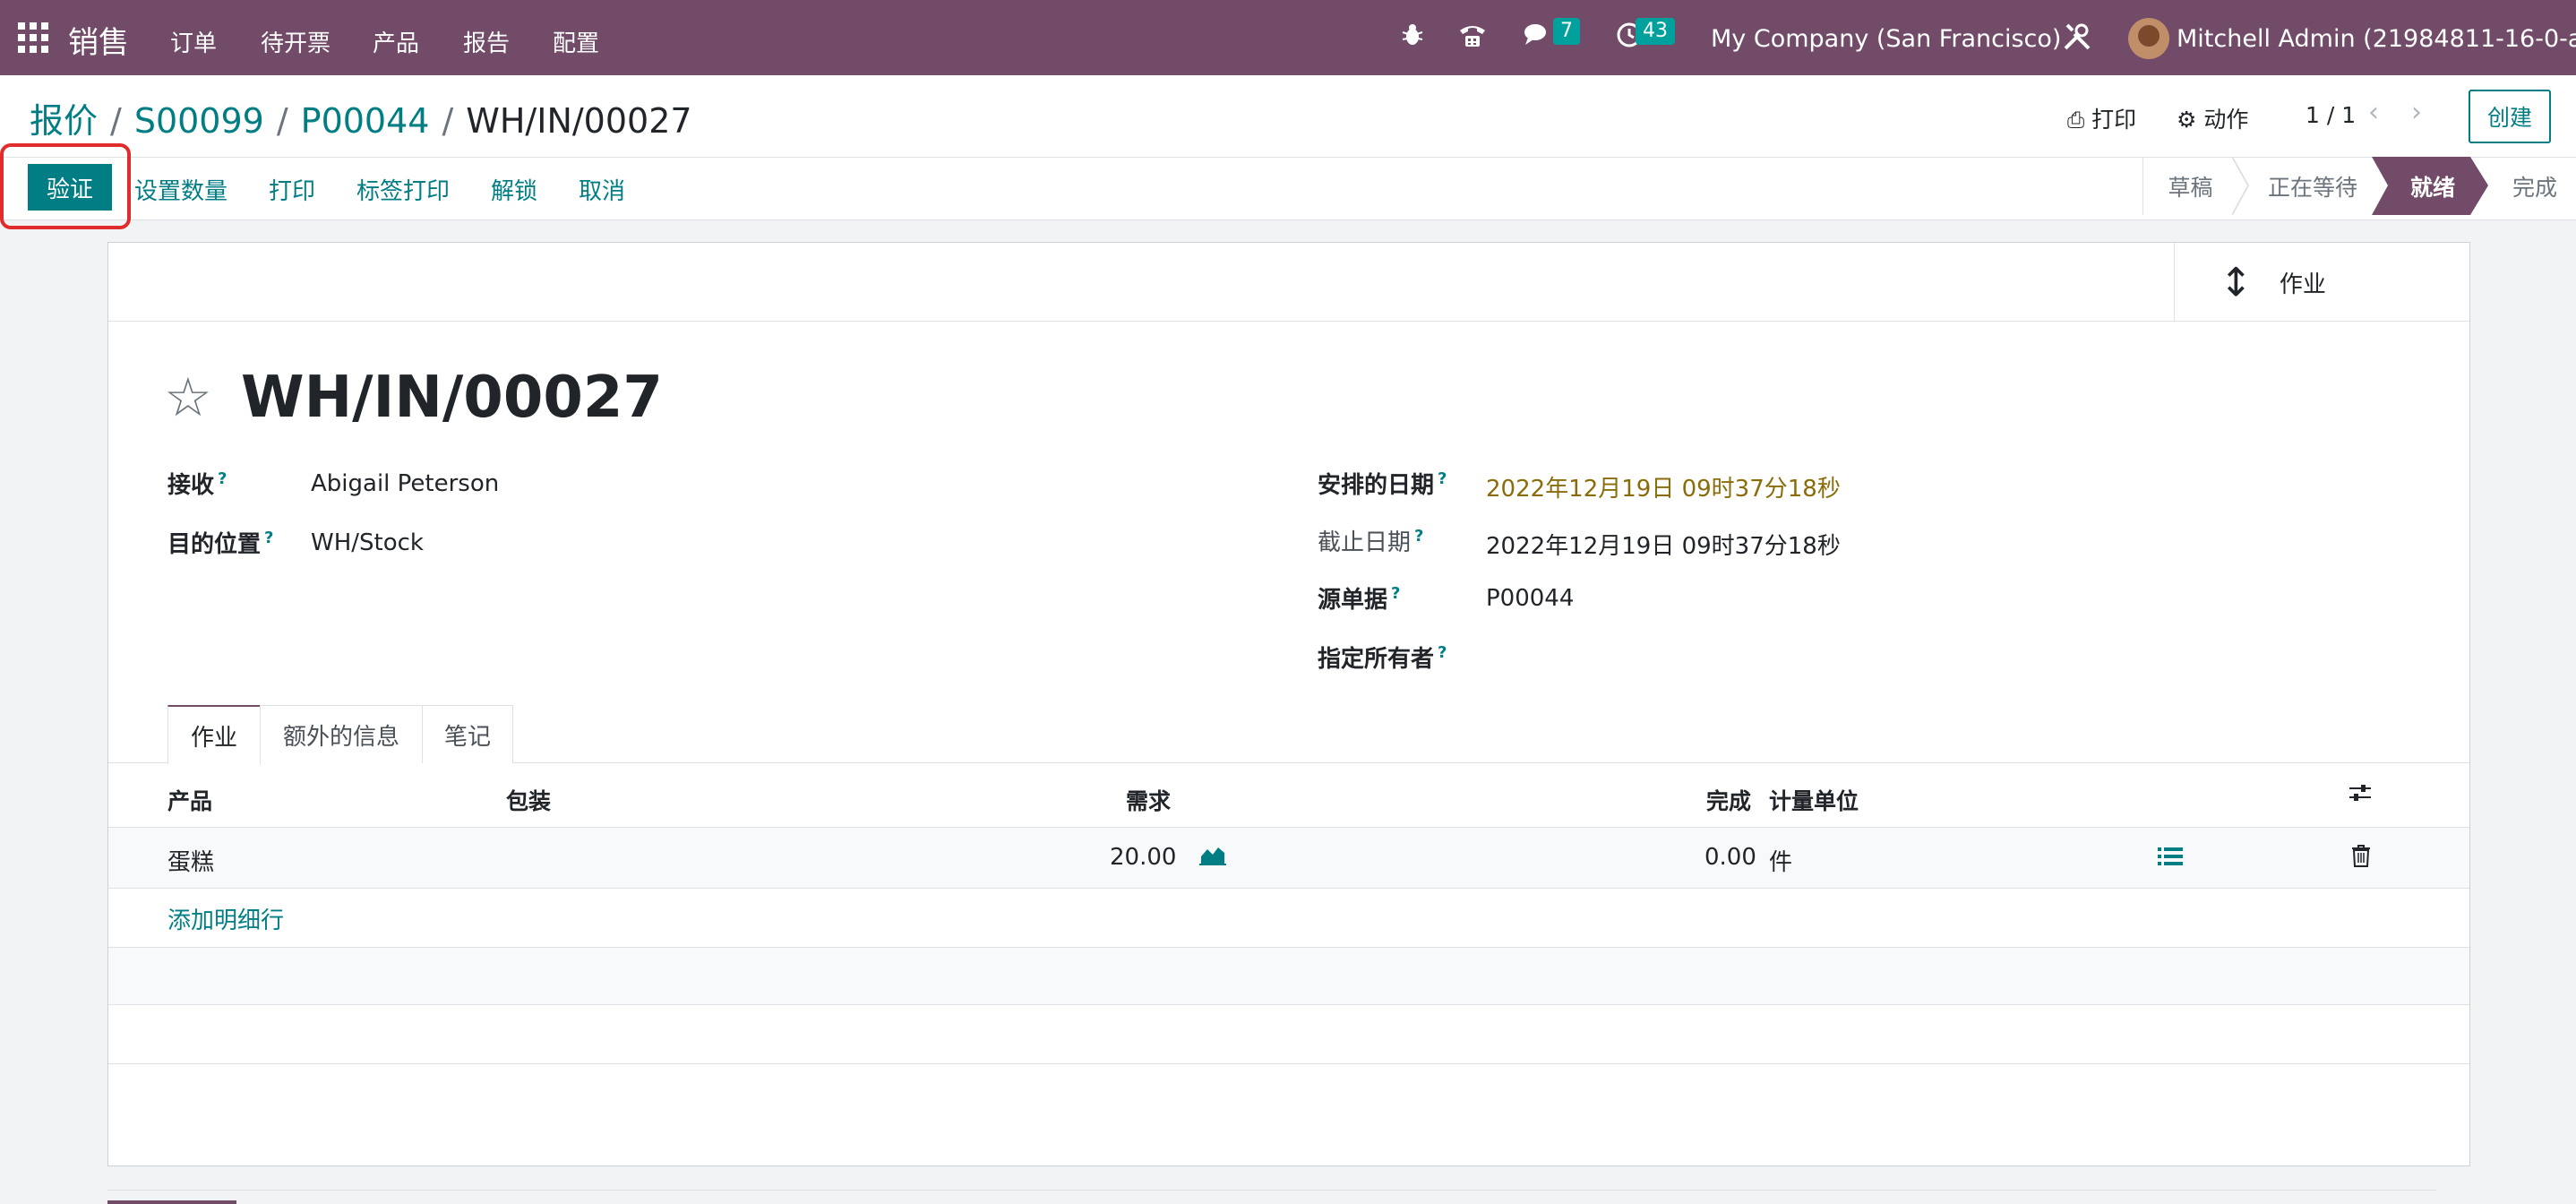  I want to click on column-demand: 需求, so click(1148, 800).